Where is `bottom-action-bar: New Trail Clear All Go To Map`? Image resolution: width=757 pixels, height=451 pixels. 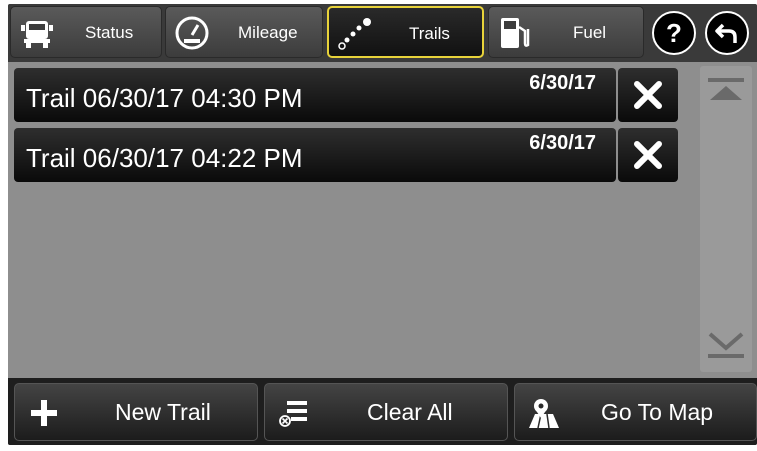
bottom-action-bar: New Trail Clear All Go To Map is located at coordinates (382, 411).